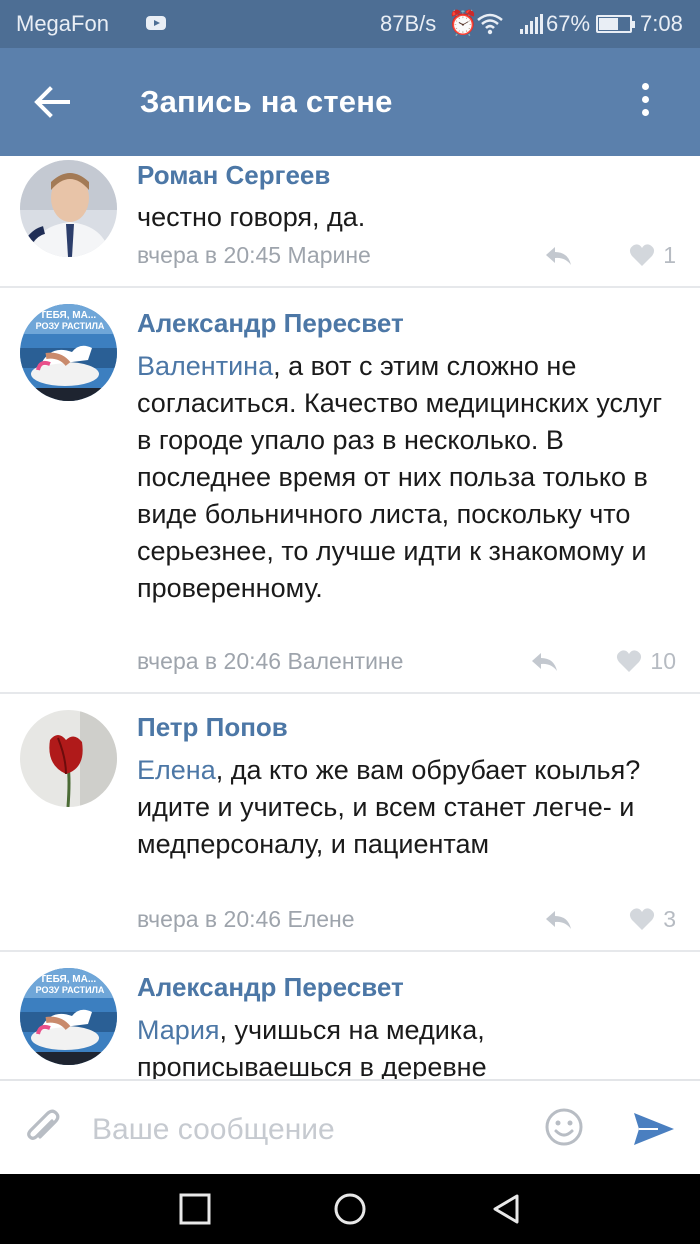  Describe the element at coordinates (205, 366) in the screenshot. I see `mention-link: Валентина` at that location.